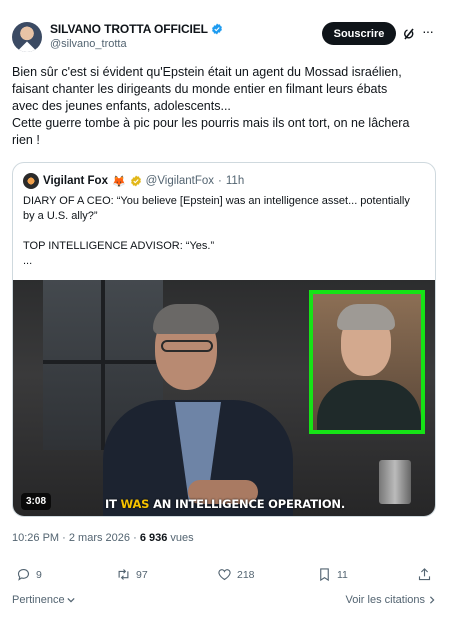  I want to click on quote-author-name: Vigilant Fox, so click(75, 181).